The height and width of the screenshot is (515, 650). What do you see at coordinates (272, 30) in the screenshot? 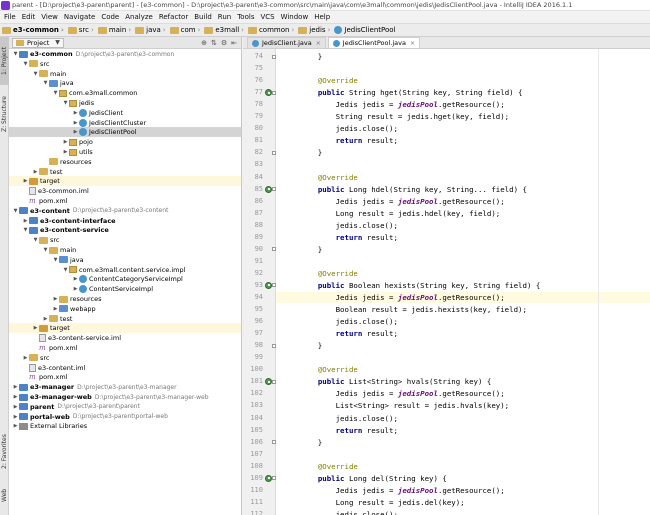
I see `breadcrumb-common: common ›` at bounding box center [272, 30].